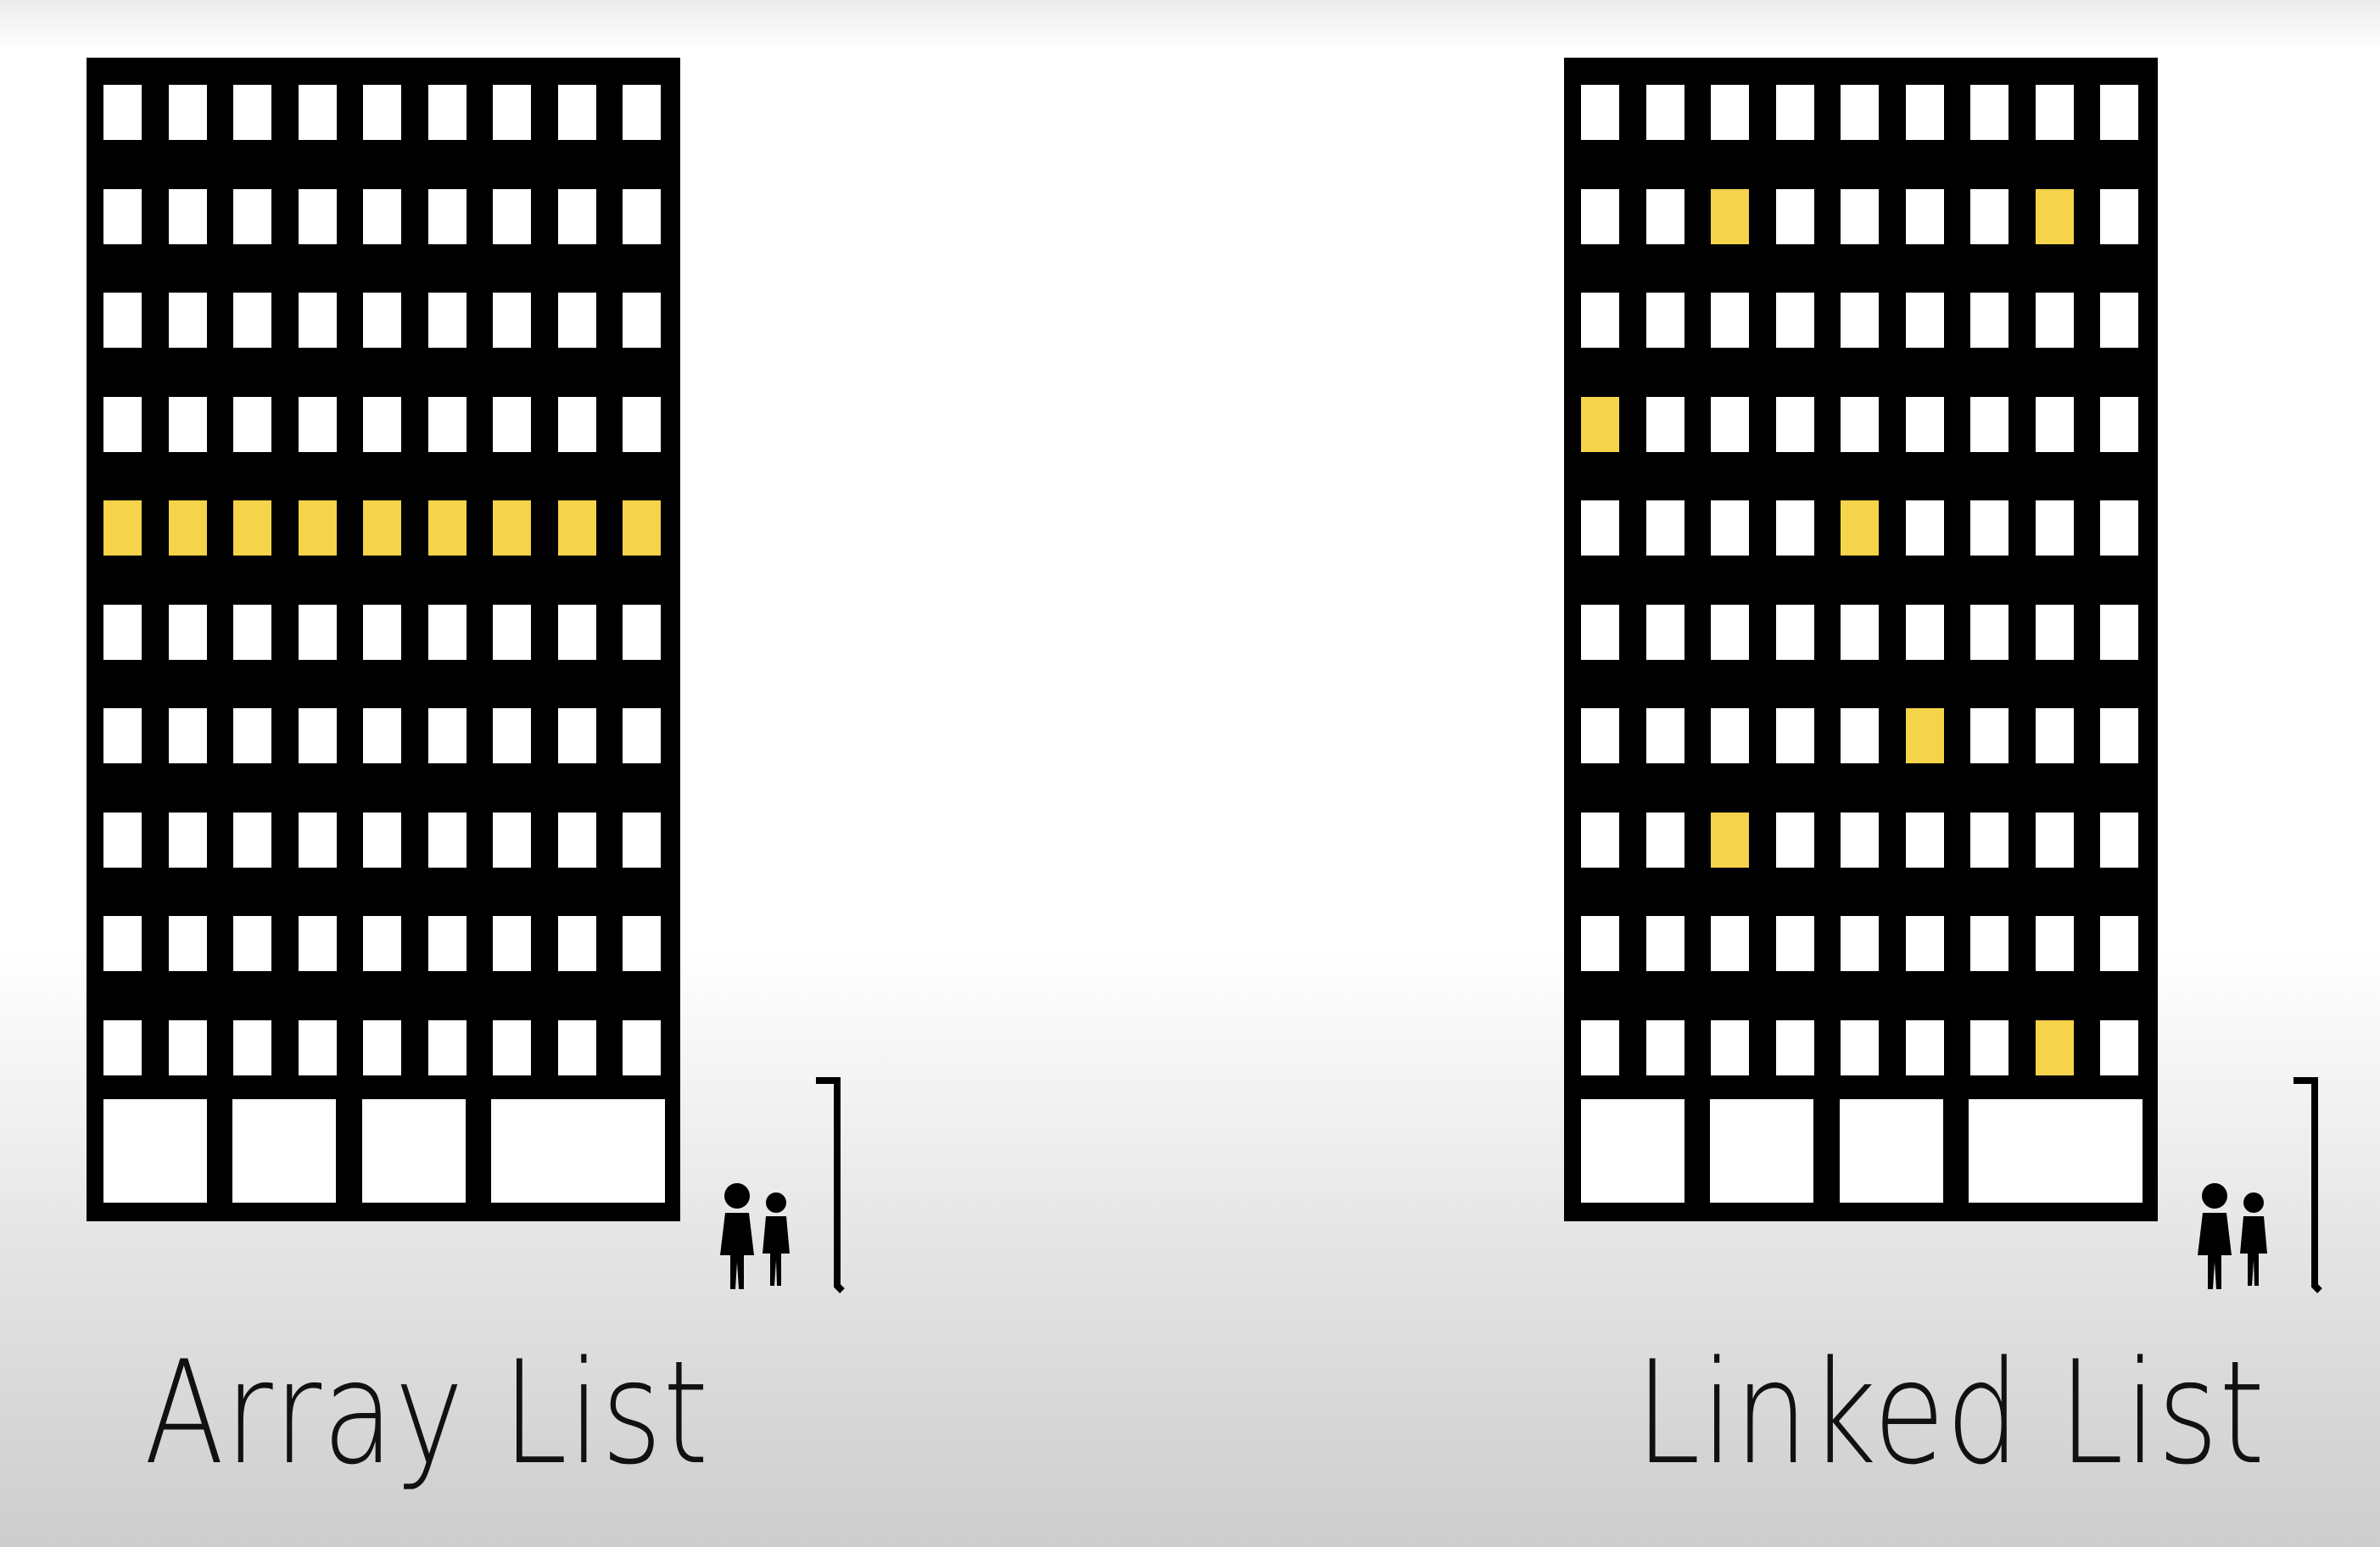  Describe the element at coordinates (427, 1413) in the screenshot. I see `diagram-label-array-list: Array List` at that location.